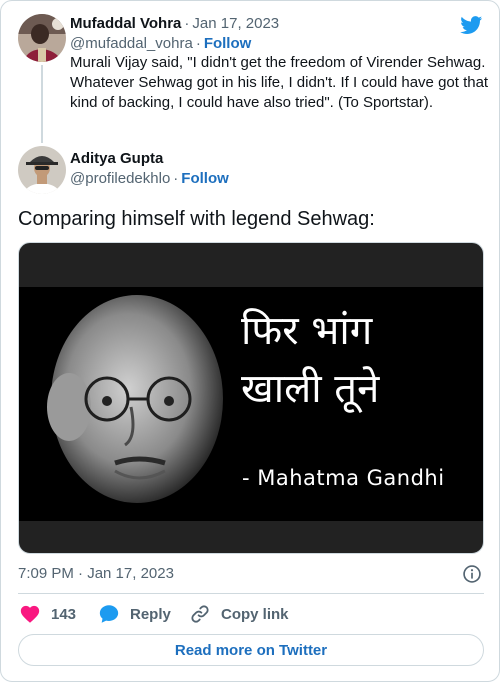 This screenshot has height=682, width=500. I want to click on read-more-label: Read more on Twitter, so click(251, 650).